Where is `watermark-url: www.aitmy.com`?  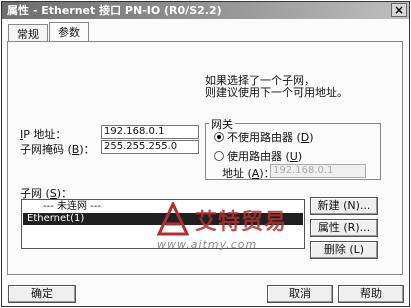 watermark-url: www.aitmy.com is located at coordinates (207, 244).